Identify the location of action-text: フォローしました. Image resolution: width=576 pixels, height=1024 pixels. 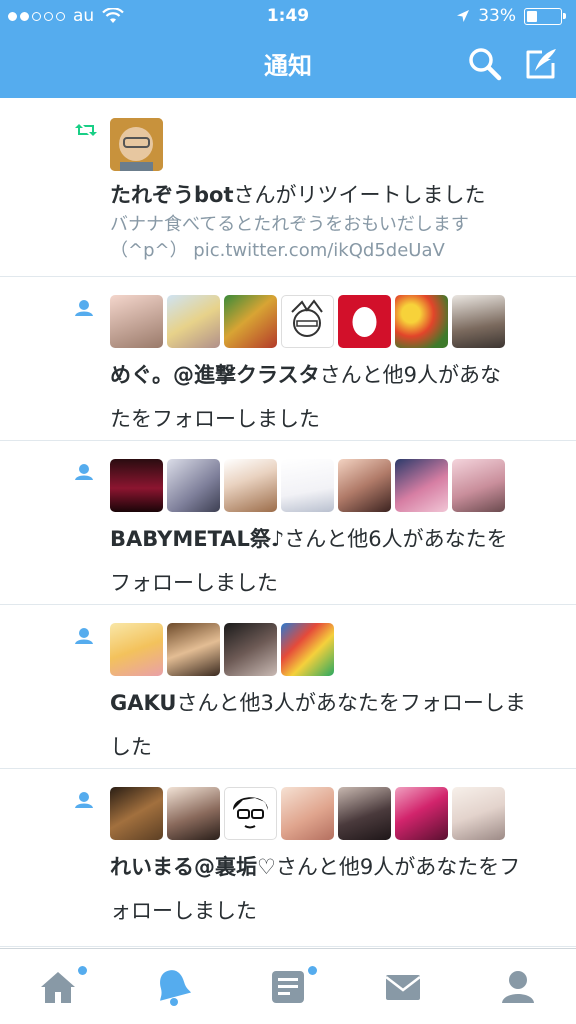
(194, 583).